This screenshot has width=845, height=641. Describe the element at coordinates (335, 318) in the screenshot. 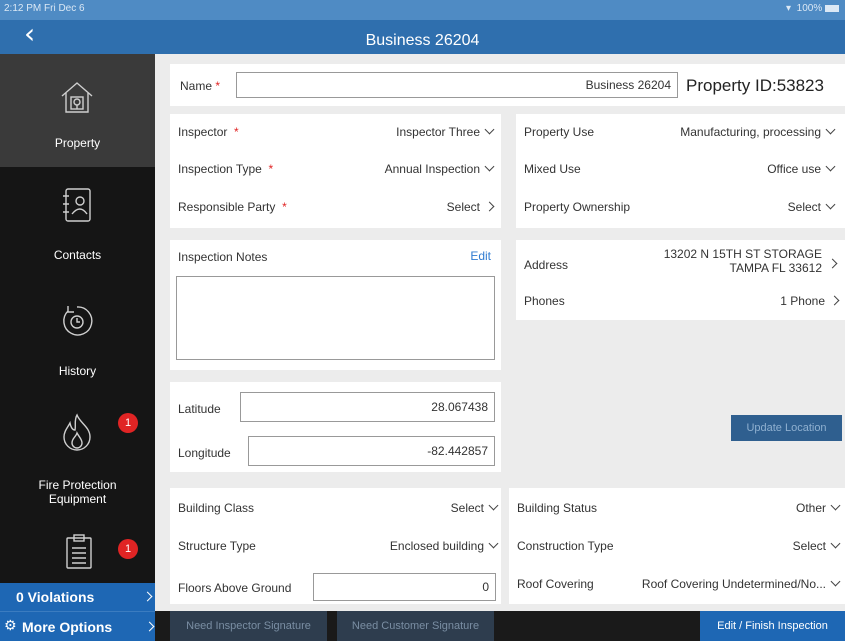

I see `inspection-notes-textarea` at that location.